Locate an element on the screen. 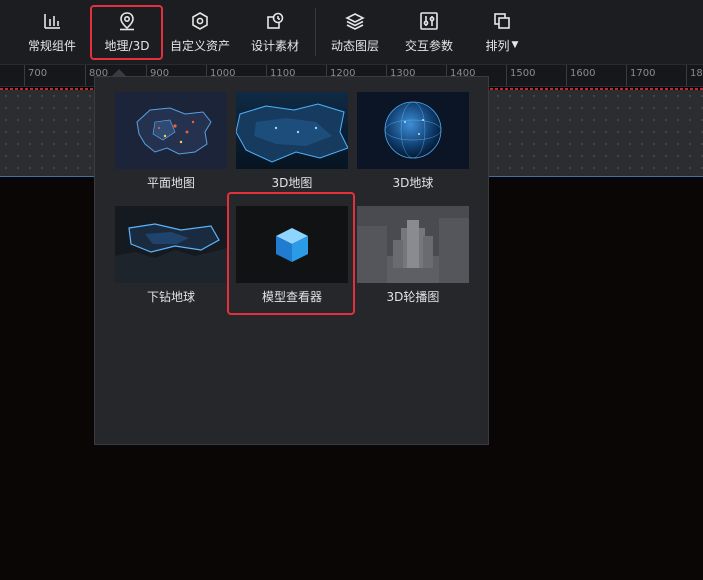  menu-item-flat-map: 平面地图 is located at coordinates (171, 141).